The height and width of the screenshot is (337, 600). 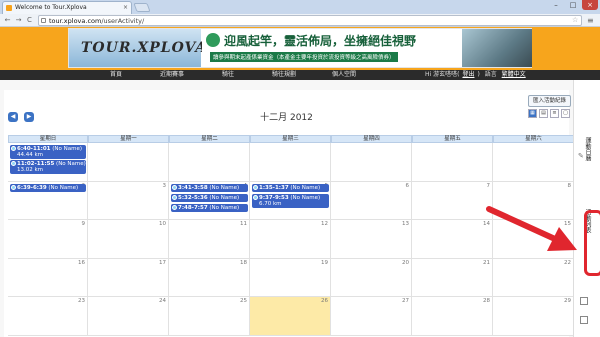 What do you see at coordinates (567, 301) in the screenshot?
I see `day-number: 29` at bounding box center [567, 301].